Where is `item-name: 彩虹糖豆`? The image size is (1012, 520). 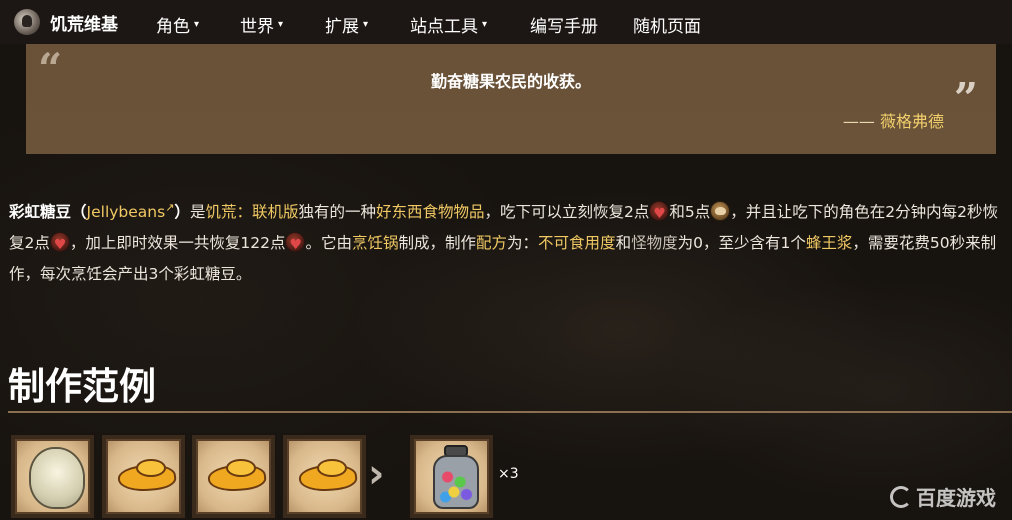
item-name: 彩虹糖豆 is located at coordinates (40, 212).